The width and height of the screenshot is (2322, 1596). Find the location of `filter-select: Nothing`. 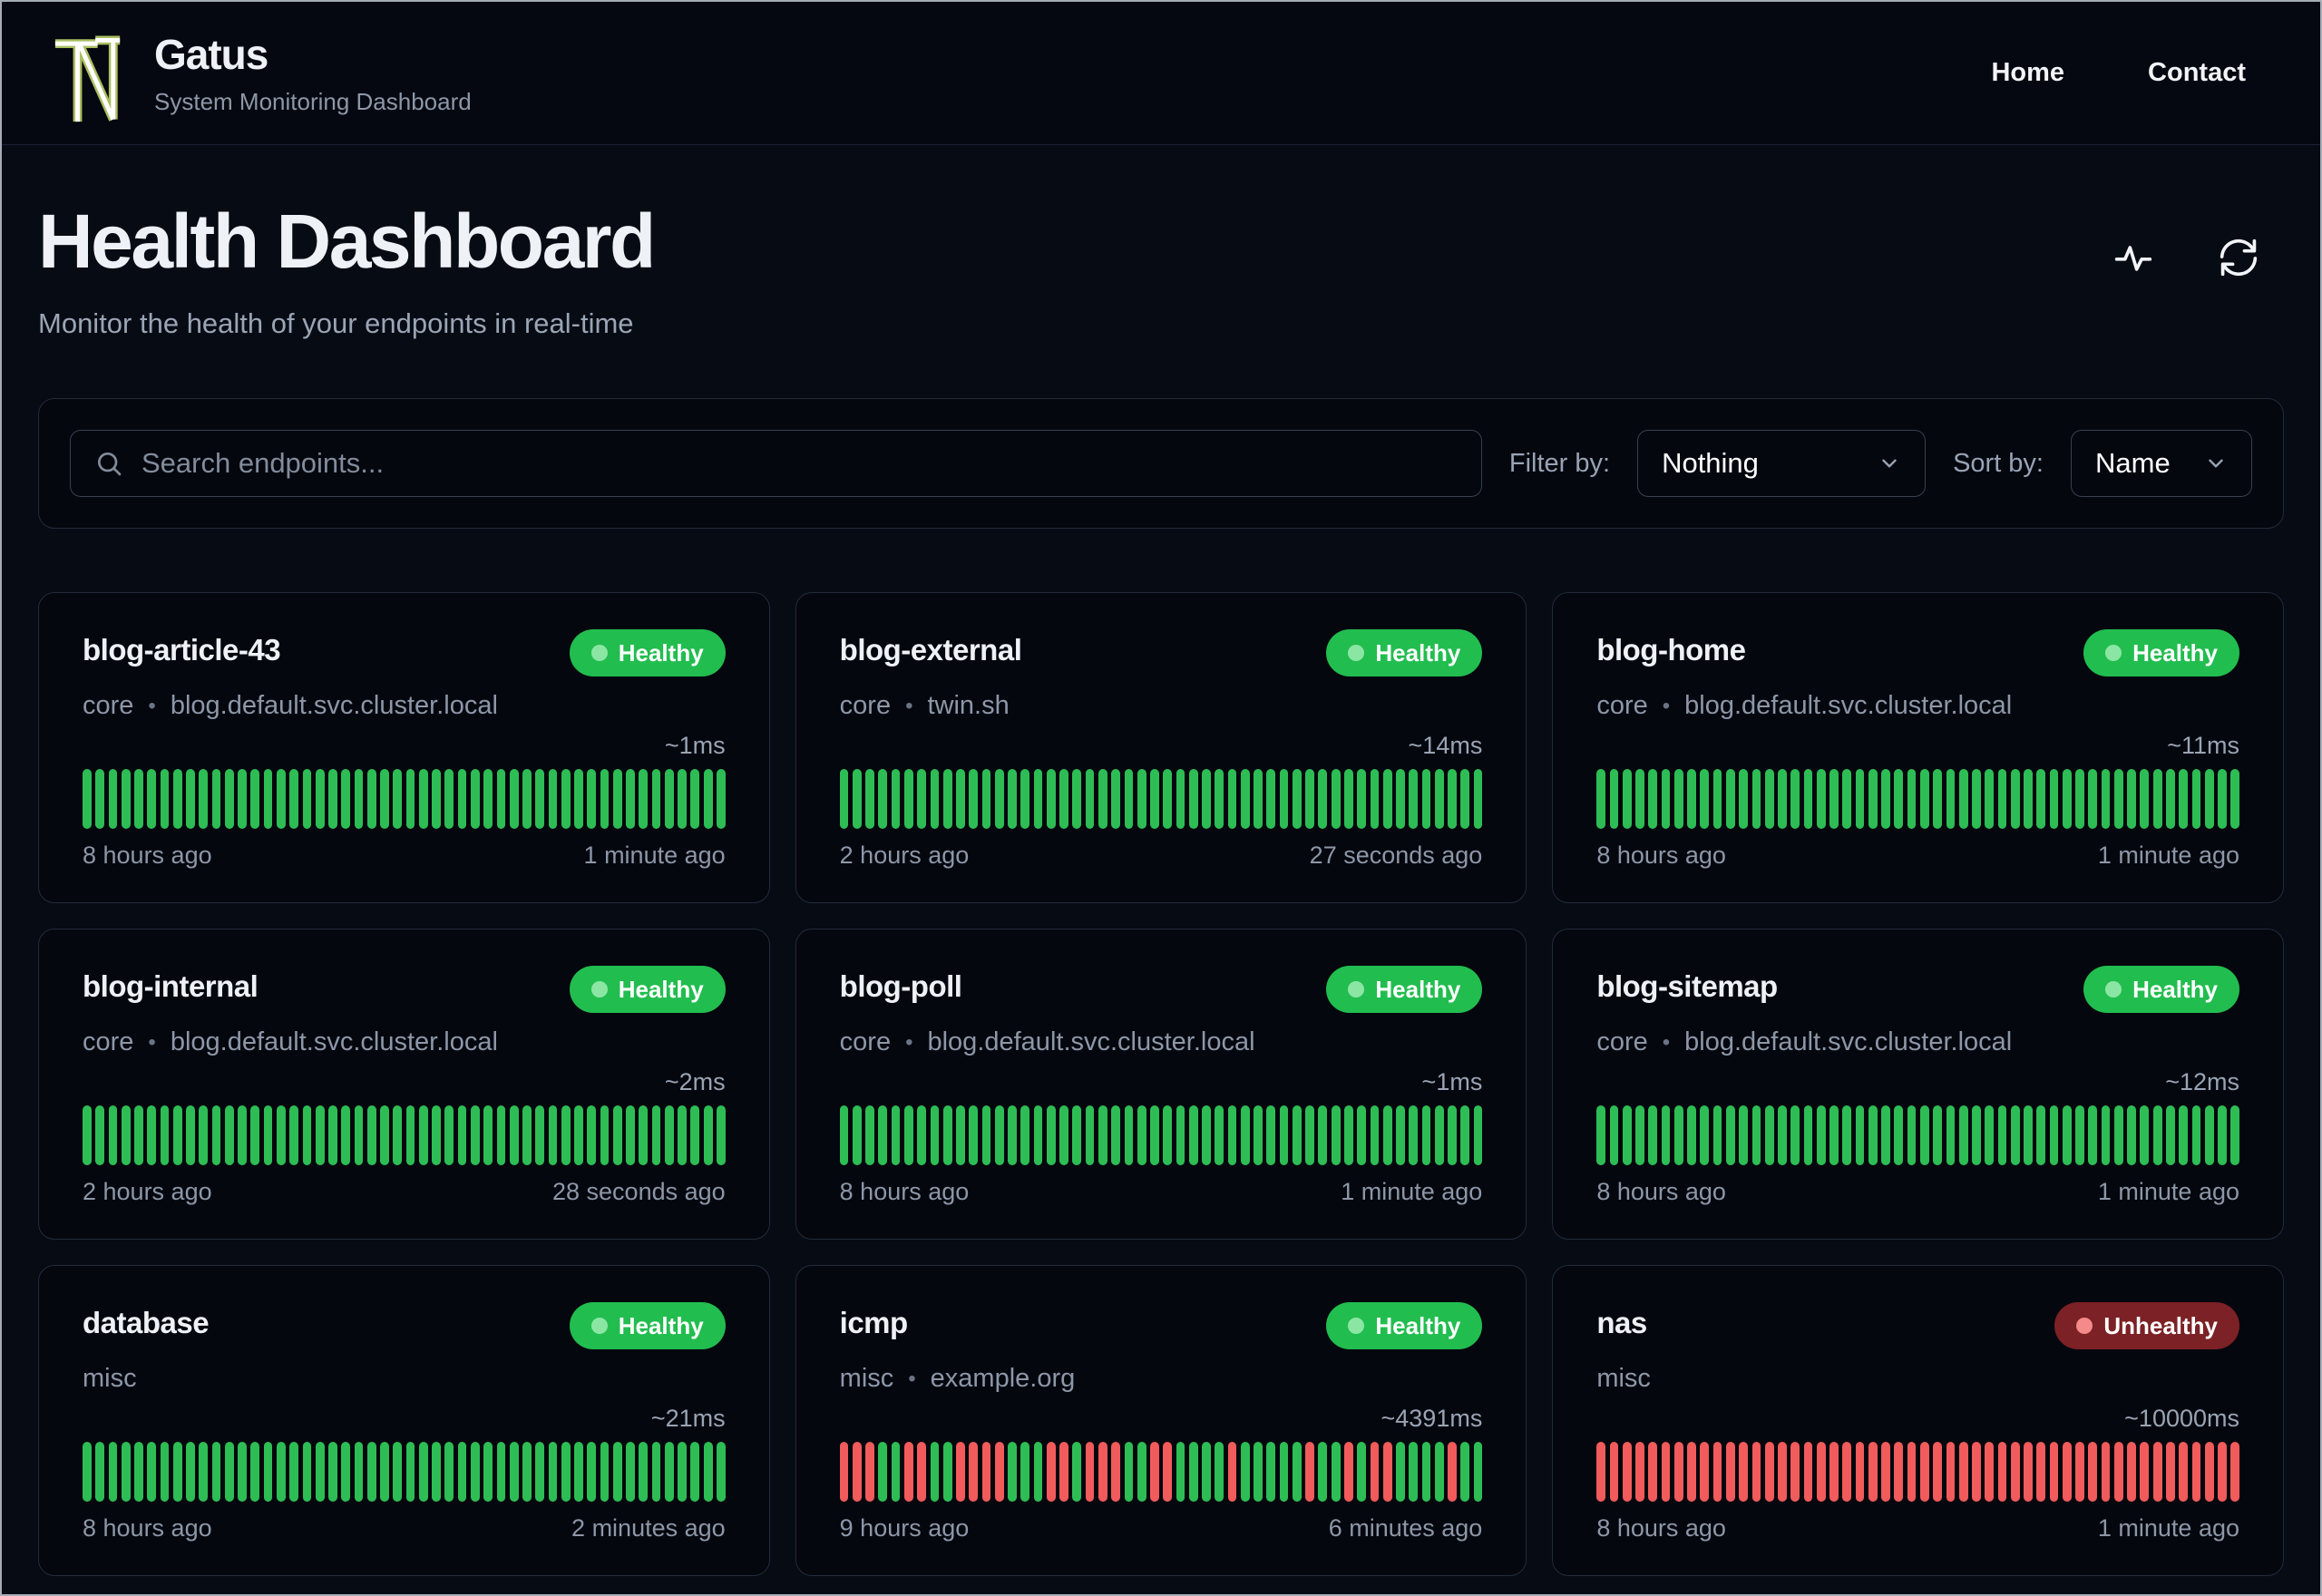

filter-select: Nothing is located at coordinates (1782, 463).